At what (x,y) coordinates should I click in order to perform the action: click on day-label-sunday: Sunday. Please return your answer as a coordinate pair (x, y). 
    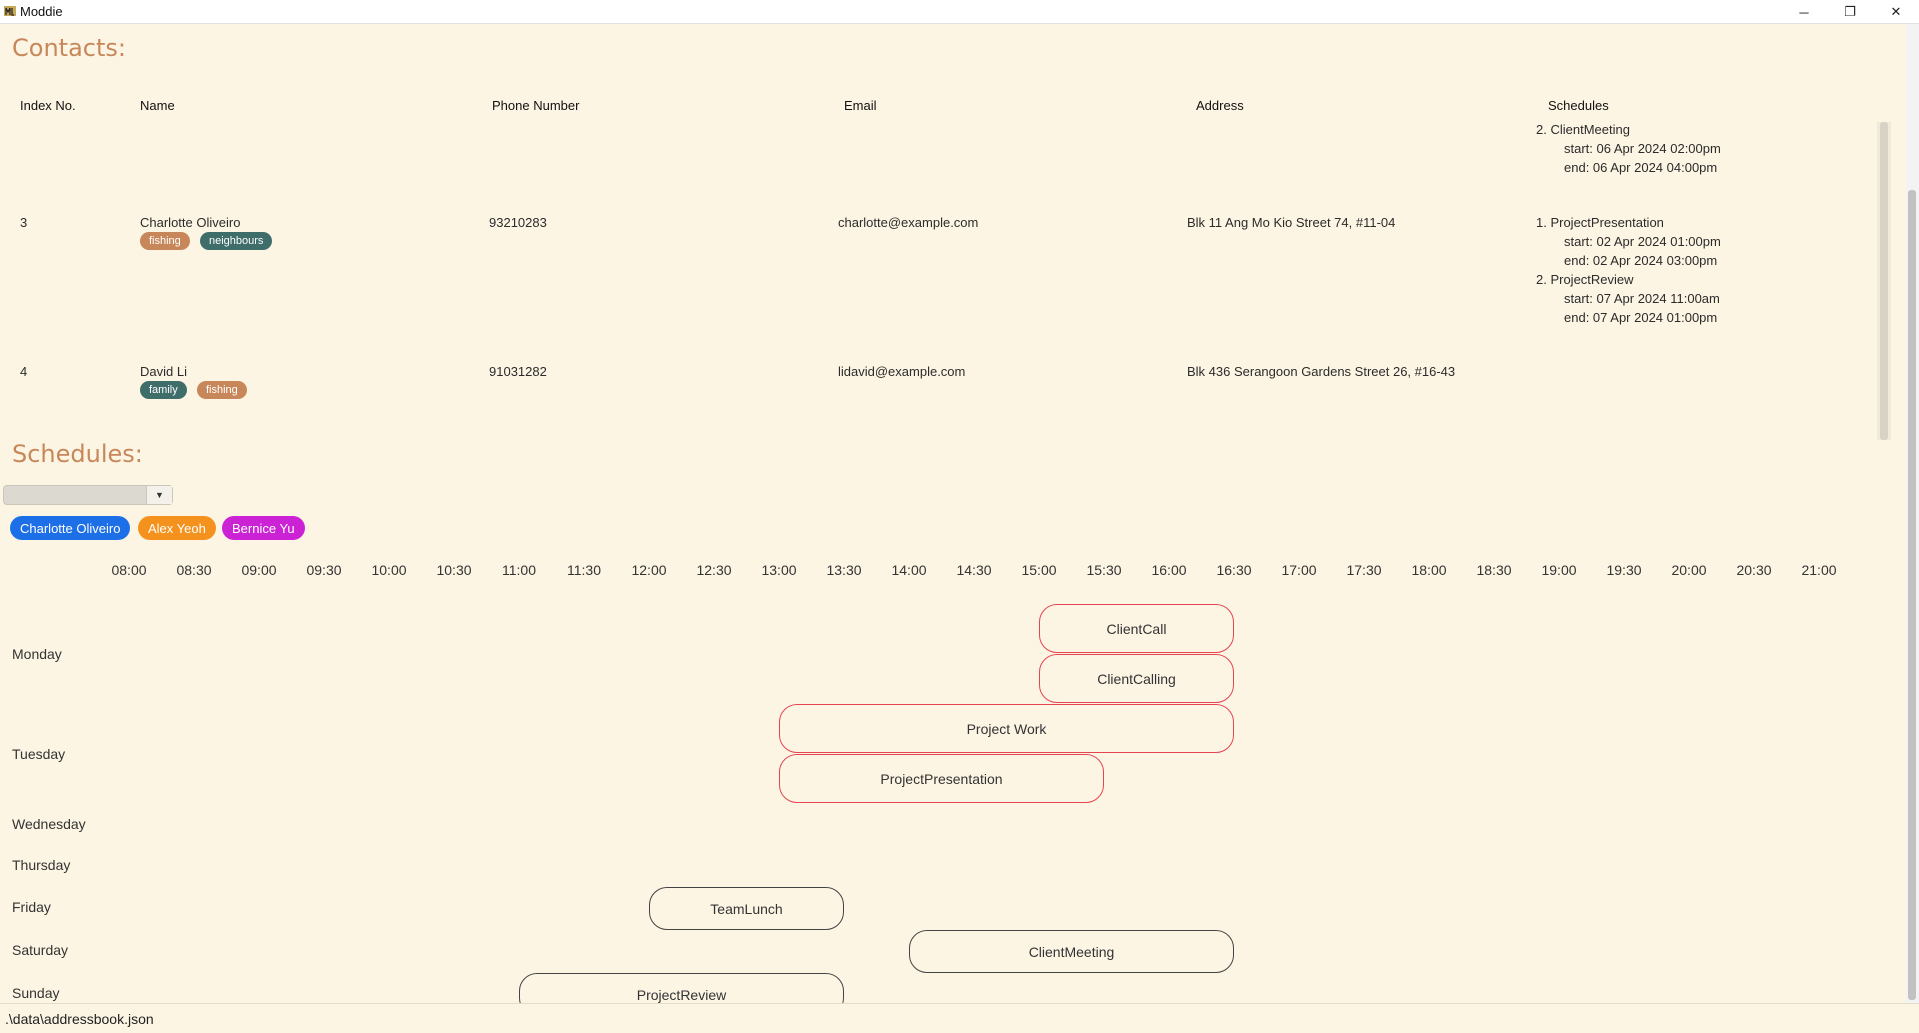
    Looking at the image, I should click on (36, 993).